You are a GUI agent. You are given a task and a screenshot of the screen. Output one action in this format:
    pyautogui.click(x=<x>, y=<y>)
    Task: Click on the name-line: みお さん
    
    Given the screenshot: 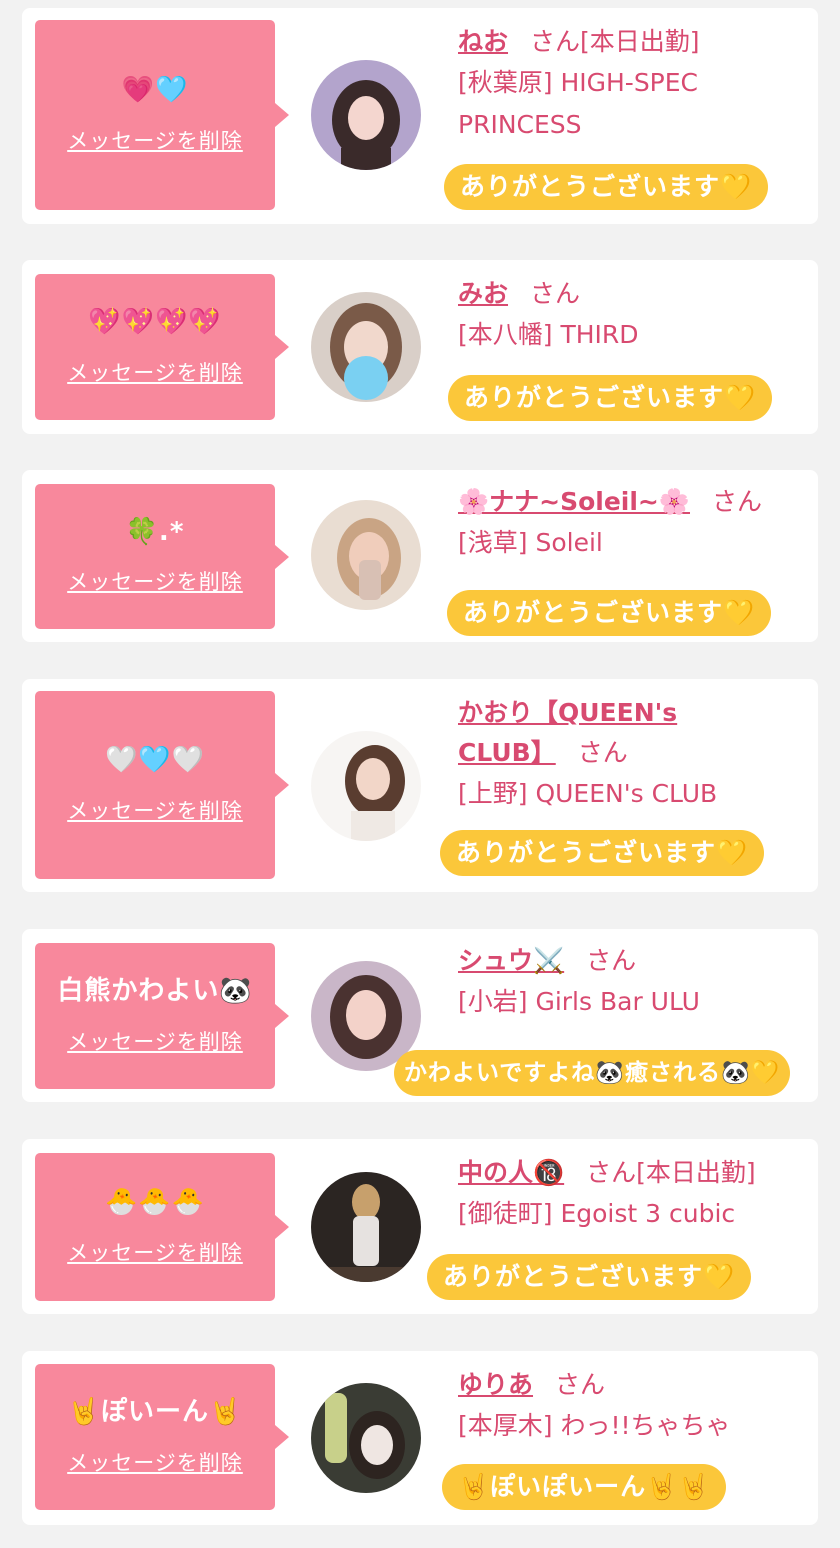 What is the action you would take?
    pyautogui.click(x=634, y=294)
    